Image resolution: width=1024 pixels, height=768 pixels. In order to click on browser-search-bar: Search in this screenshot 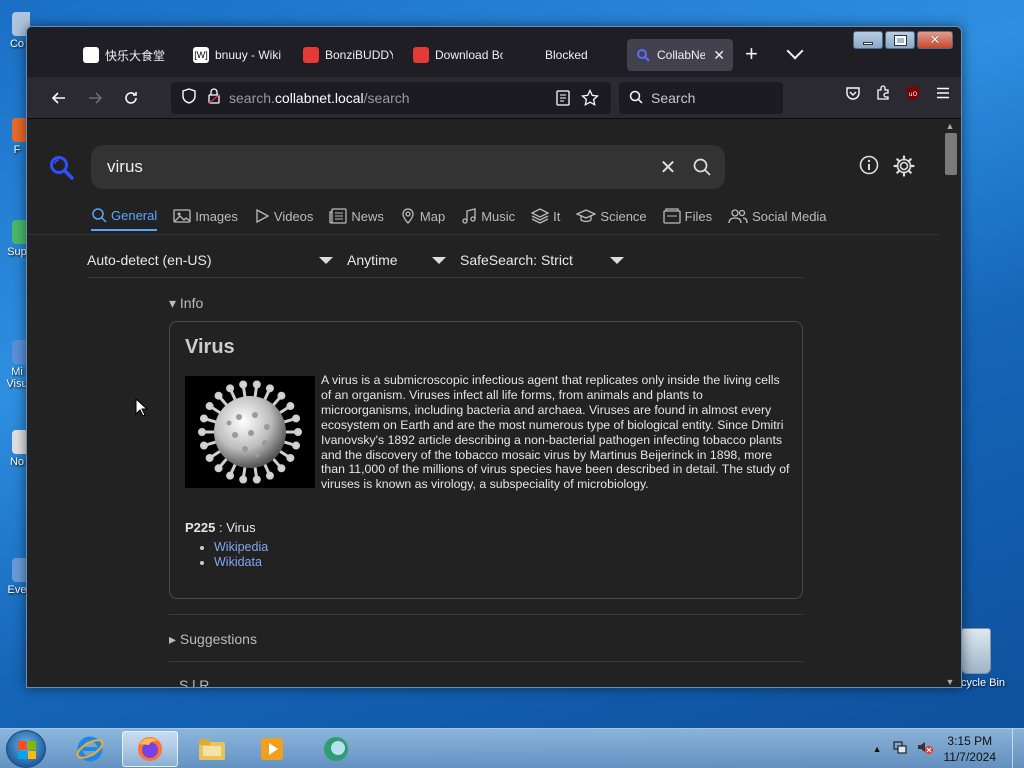, I will do `click(701, 98)`.